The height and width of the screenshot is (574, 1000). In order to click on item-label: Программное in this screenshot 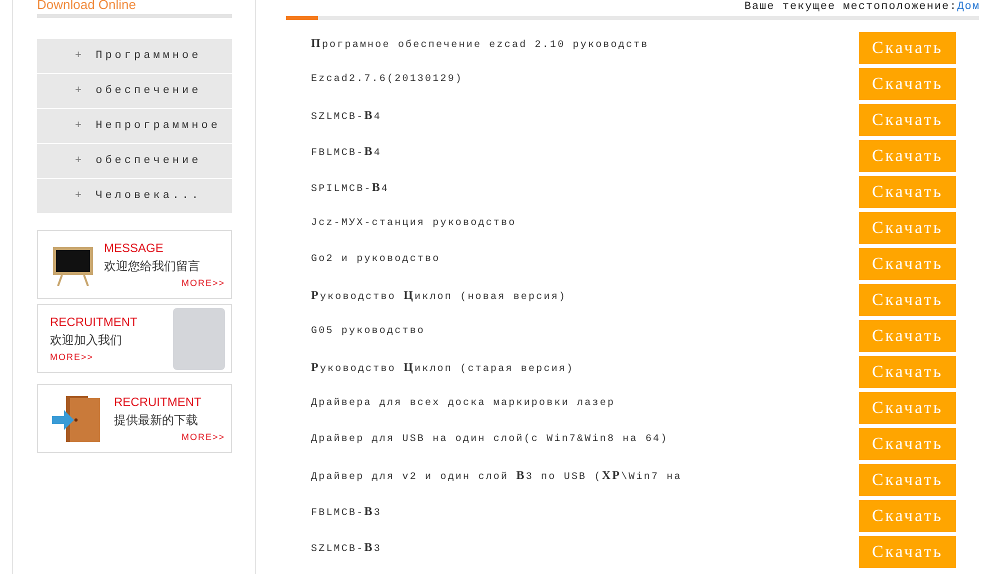, I will do `click(149, 56)`.